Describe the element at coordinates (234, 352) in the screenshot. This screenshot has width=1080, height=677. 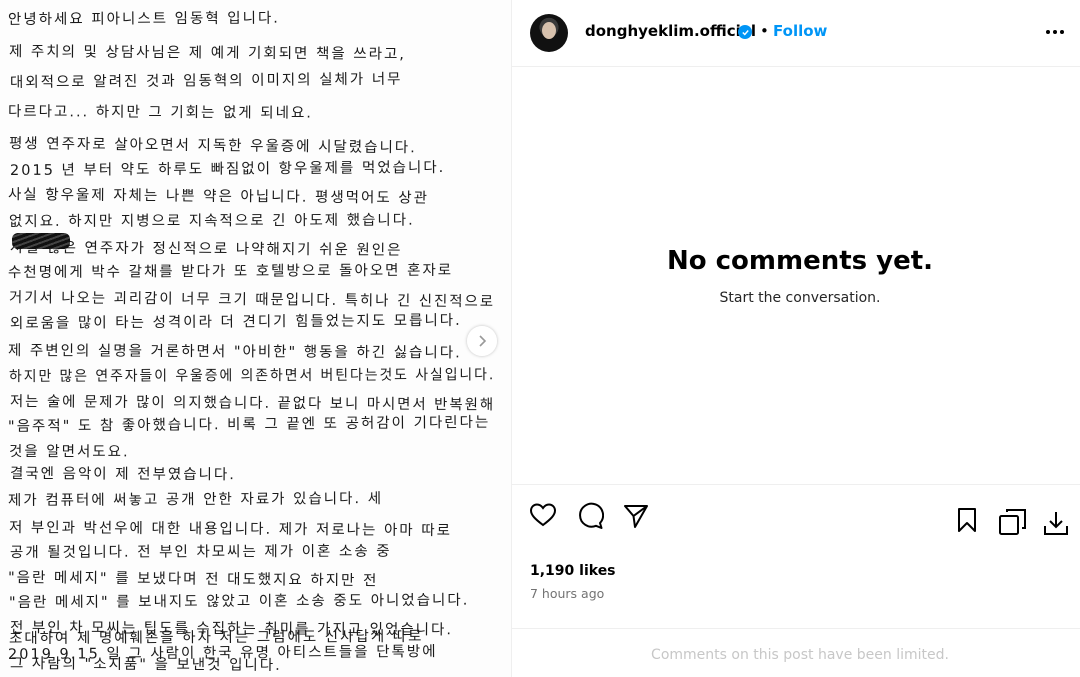
I see `handwritten-line: 제 주변인의 실명을 거론하면서 "아비한" 행동을 하긴 싫습니다.` at that location.